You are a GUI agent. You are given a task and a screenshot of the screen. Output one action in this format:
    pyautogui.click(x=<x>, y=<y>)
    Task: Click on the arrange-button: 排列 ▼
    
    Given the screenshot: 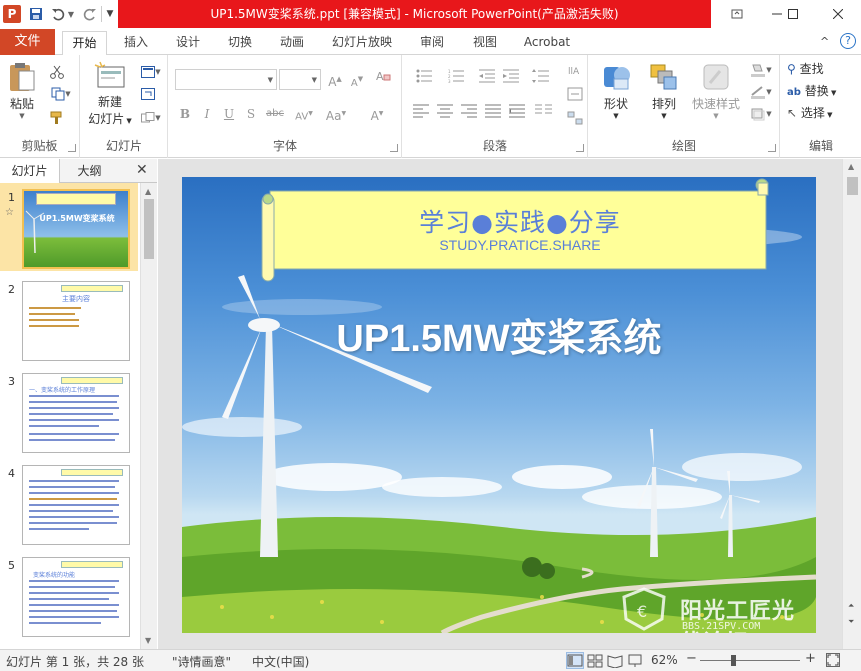 What is the action you would take?
    pyautogui.click(x=664, y=90)
    